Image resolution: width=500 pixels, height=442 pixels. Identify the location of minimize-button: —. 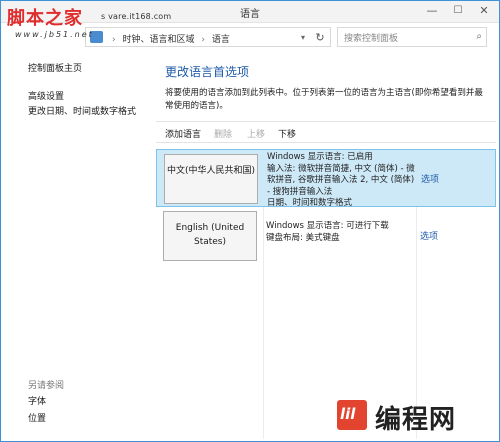
(432, 11).